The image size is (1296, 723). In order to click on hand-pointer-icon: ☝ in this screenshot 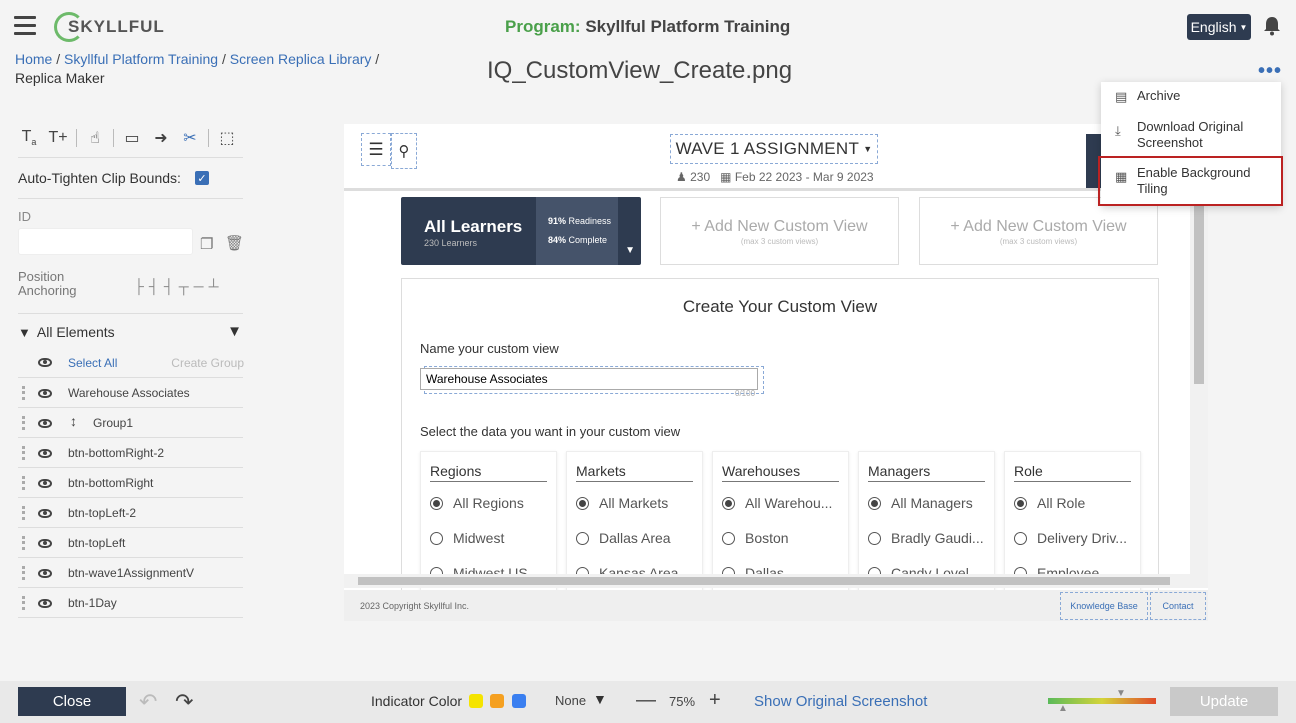, I will do `click(95, 138)`.